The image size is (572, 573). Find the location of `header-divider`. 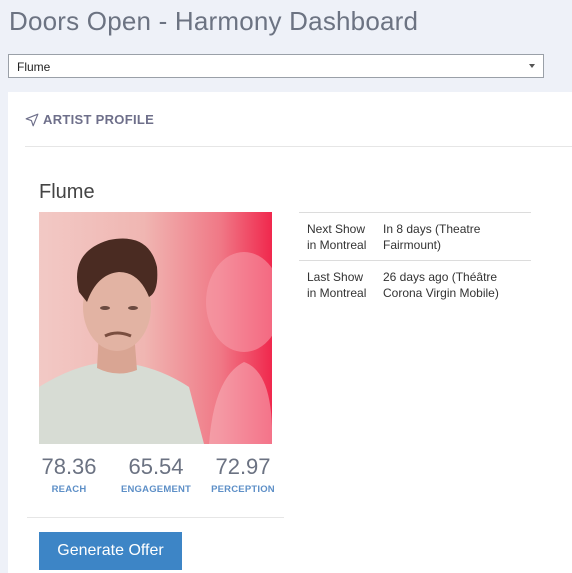

header-divider is located at coordinates (298, 146).